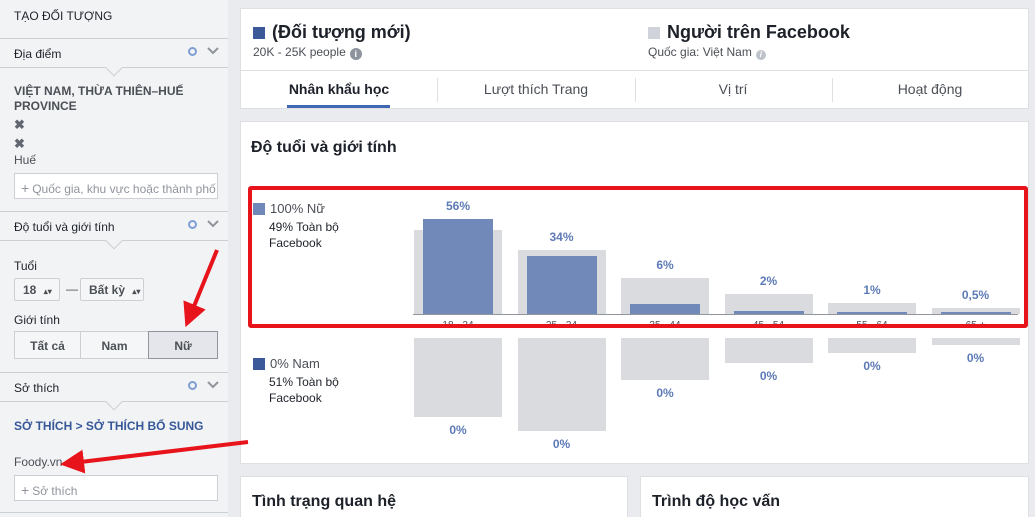 The width and height of the screenshot is (1035, 517). I want to click on arrow-to-interest, so click(154, 457).